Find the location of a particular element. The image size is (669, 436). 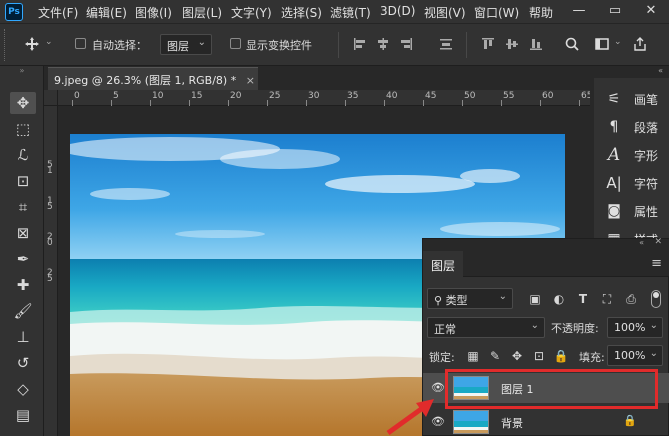

panel-label: 画笔 is located at coordinates (646, 100).